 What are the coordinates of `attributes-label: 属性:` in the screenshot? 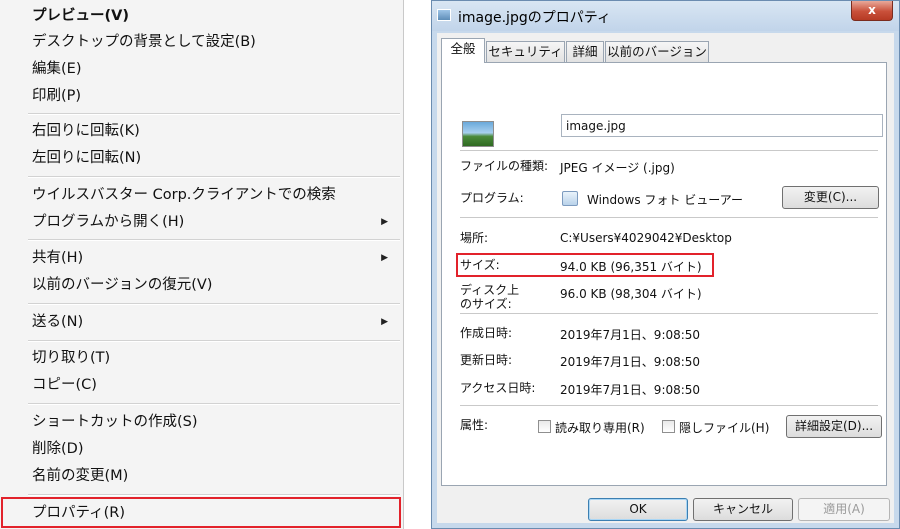 It's located at (474, 425).